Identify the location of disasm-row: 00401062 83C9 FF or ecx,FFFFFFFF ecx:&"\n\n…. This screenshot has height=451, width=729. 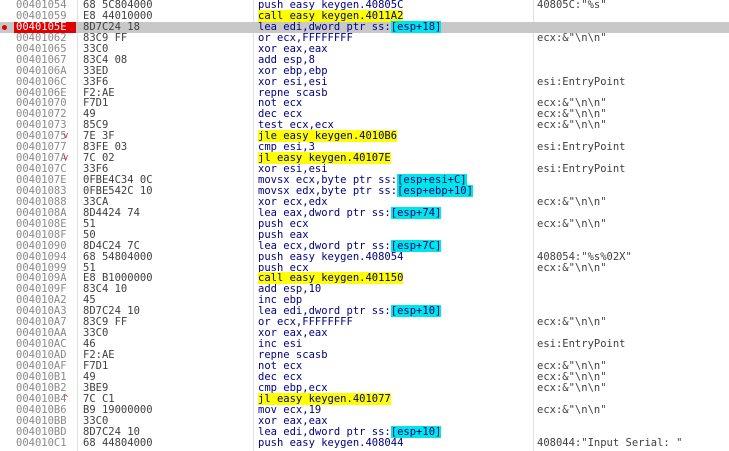
(364, 37).